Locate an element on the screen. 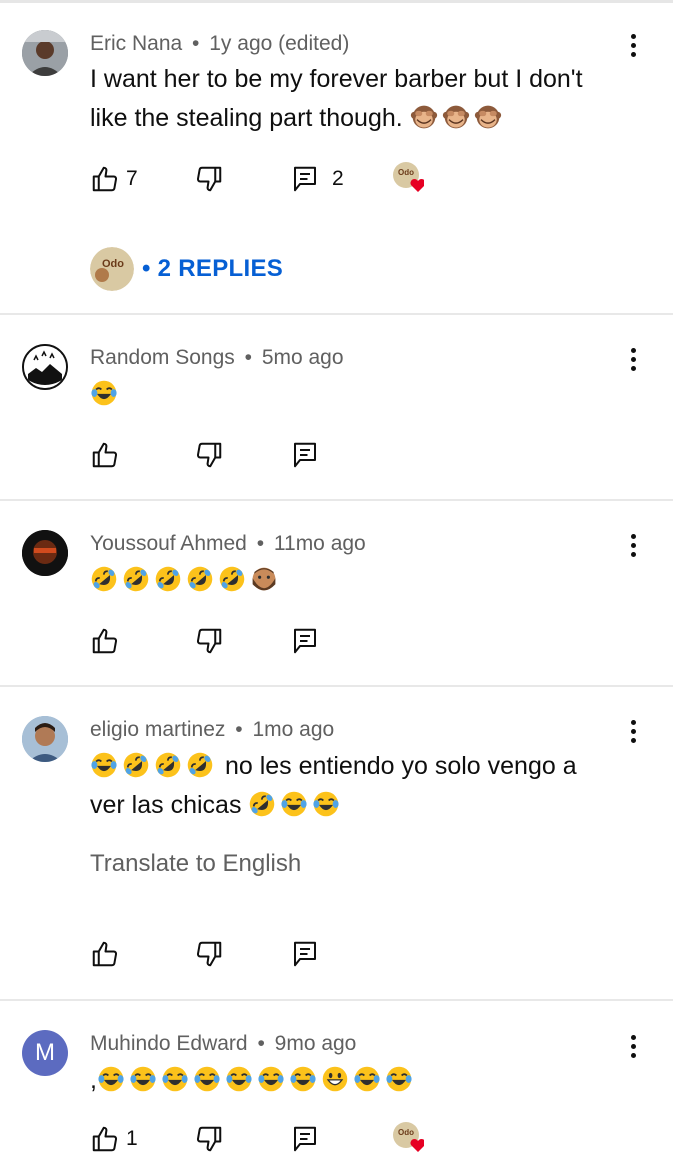 The image size is (673, 1175). author-name: Eric Nana is located at coordinates (136, 43).